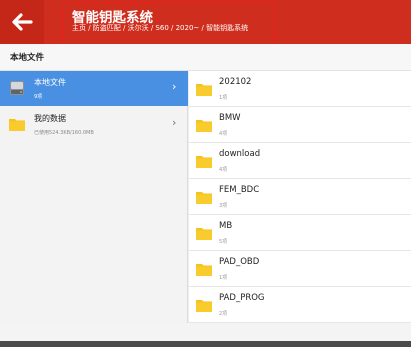  Describe the element at coordinates (230, 118) in the screenshot. I see `folder-name: BMW` at that location.